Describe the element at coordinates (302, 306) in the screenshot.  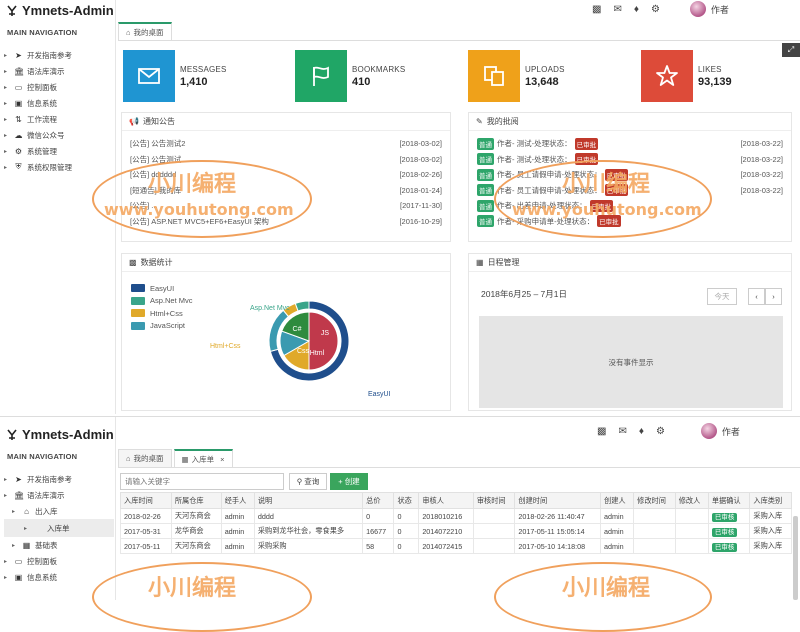
I see `pie-slice-aspnet` at that location.